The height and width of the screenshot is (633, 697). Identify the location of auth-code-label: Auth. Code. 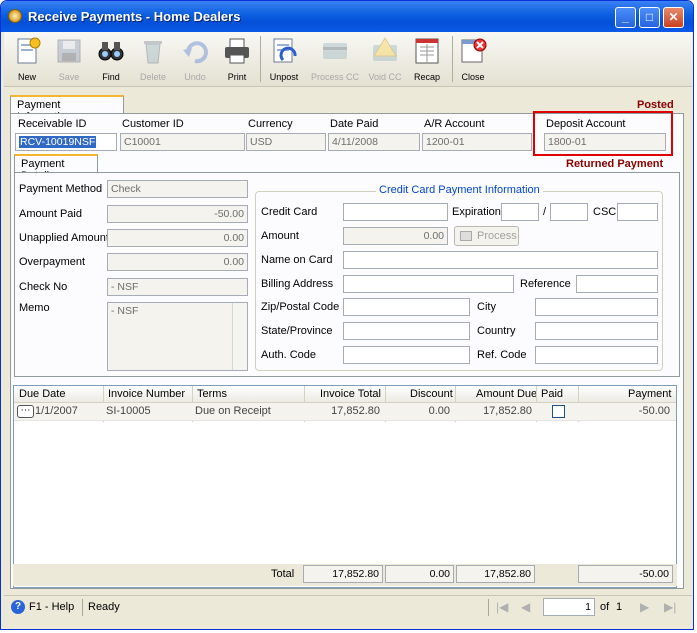
(289, 355).